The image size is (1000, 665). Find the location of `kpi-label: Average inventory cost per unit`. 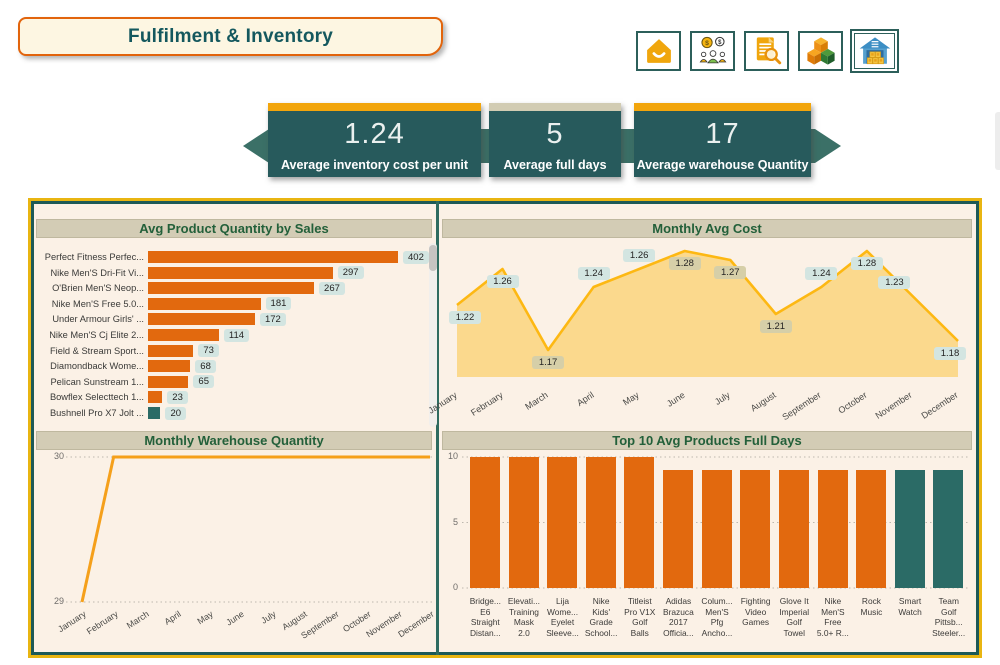

kpi-label: Average inventory cost per unit is located at coordinates (374, 165).